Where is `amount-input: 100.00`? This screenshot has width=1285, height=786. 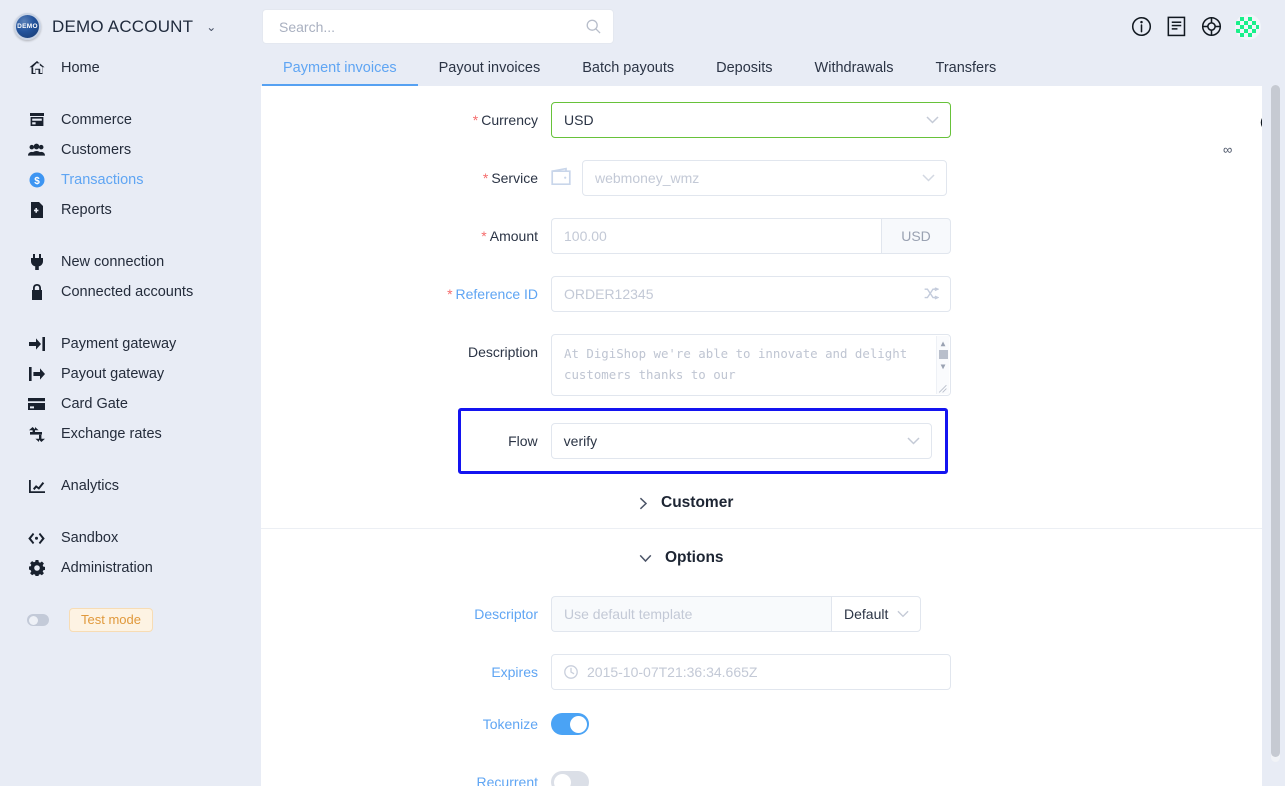
amount-input: 100.00 is located at coordinates (716, 236).